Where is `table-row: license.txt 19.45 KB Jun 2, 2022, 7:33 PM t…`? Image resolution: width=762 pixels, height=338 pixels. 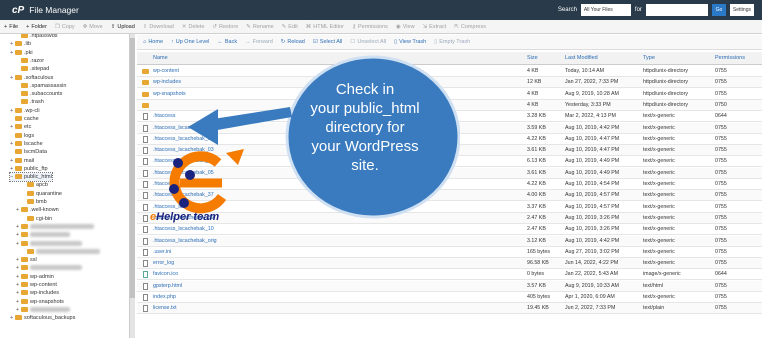
table-row: license.txt 19.45 KB Jun 2, 2022, 7:33 PM t… is located at coordinates (449, 309).